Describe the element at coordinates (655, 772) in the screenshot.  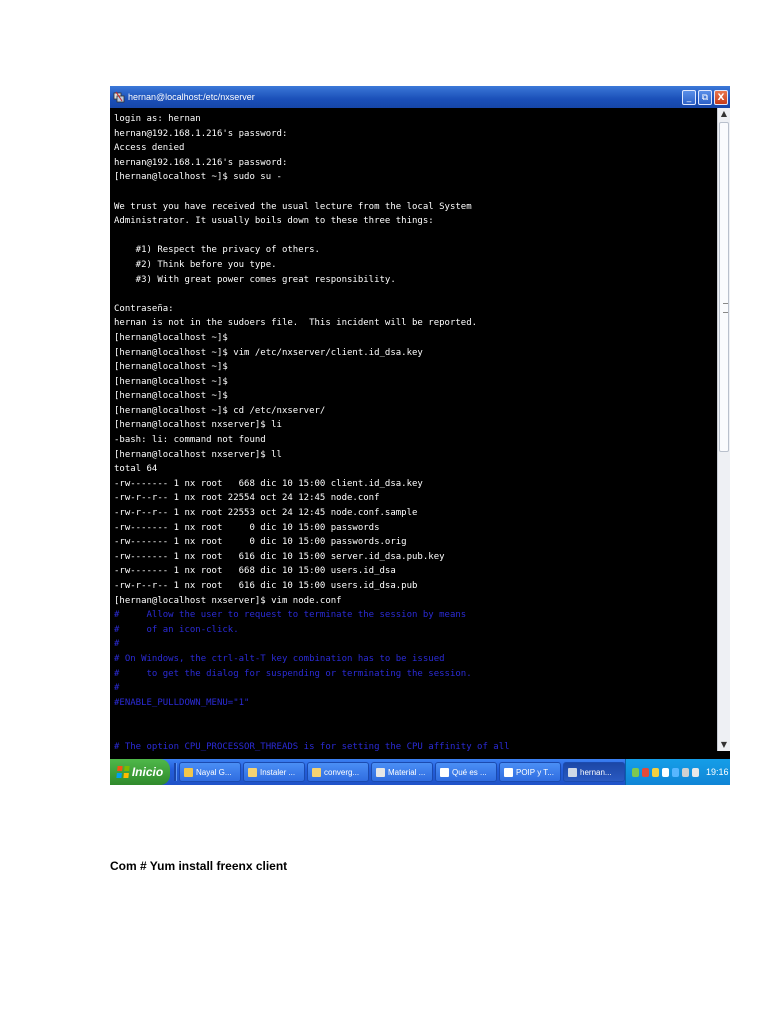
I see `tray-update-icon` at that location.